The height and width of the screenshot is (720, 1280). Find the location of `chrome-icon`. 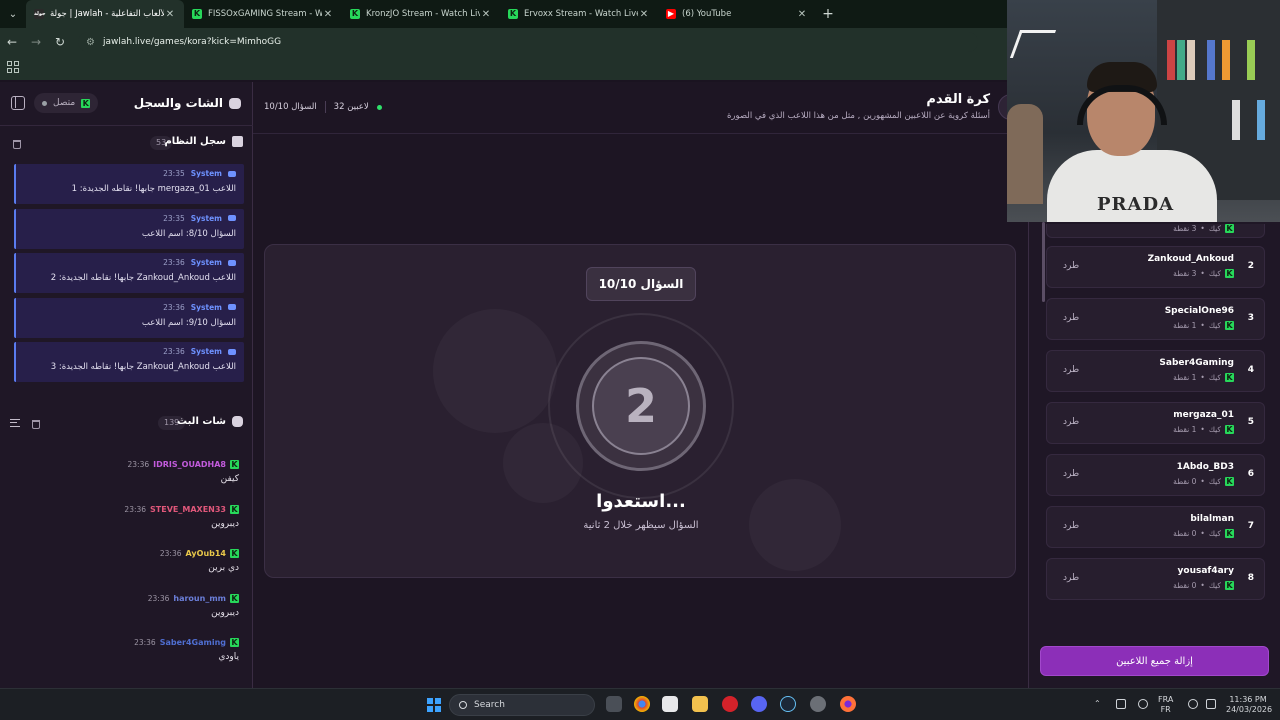

chrome-icon is located at coordinates (642, 704).